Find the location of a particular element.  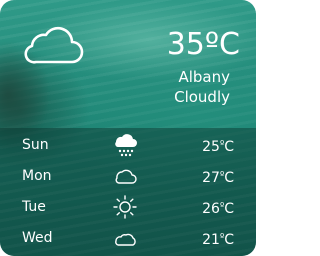

forecast-row-sun: Sun 25ºC is located at coordinates (128, 145).